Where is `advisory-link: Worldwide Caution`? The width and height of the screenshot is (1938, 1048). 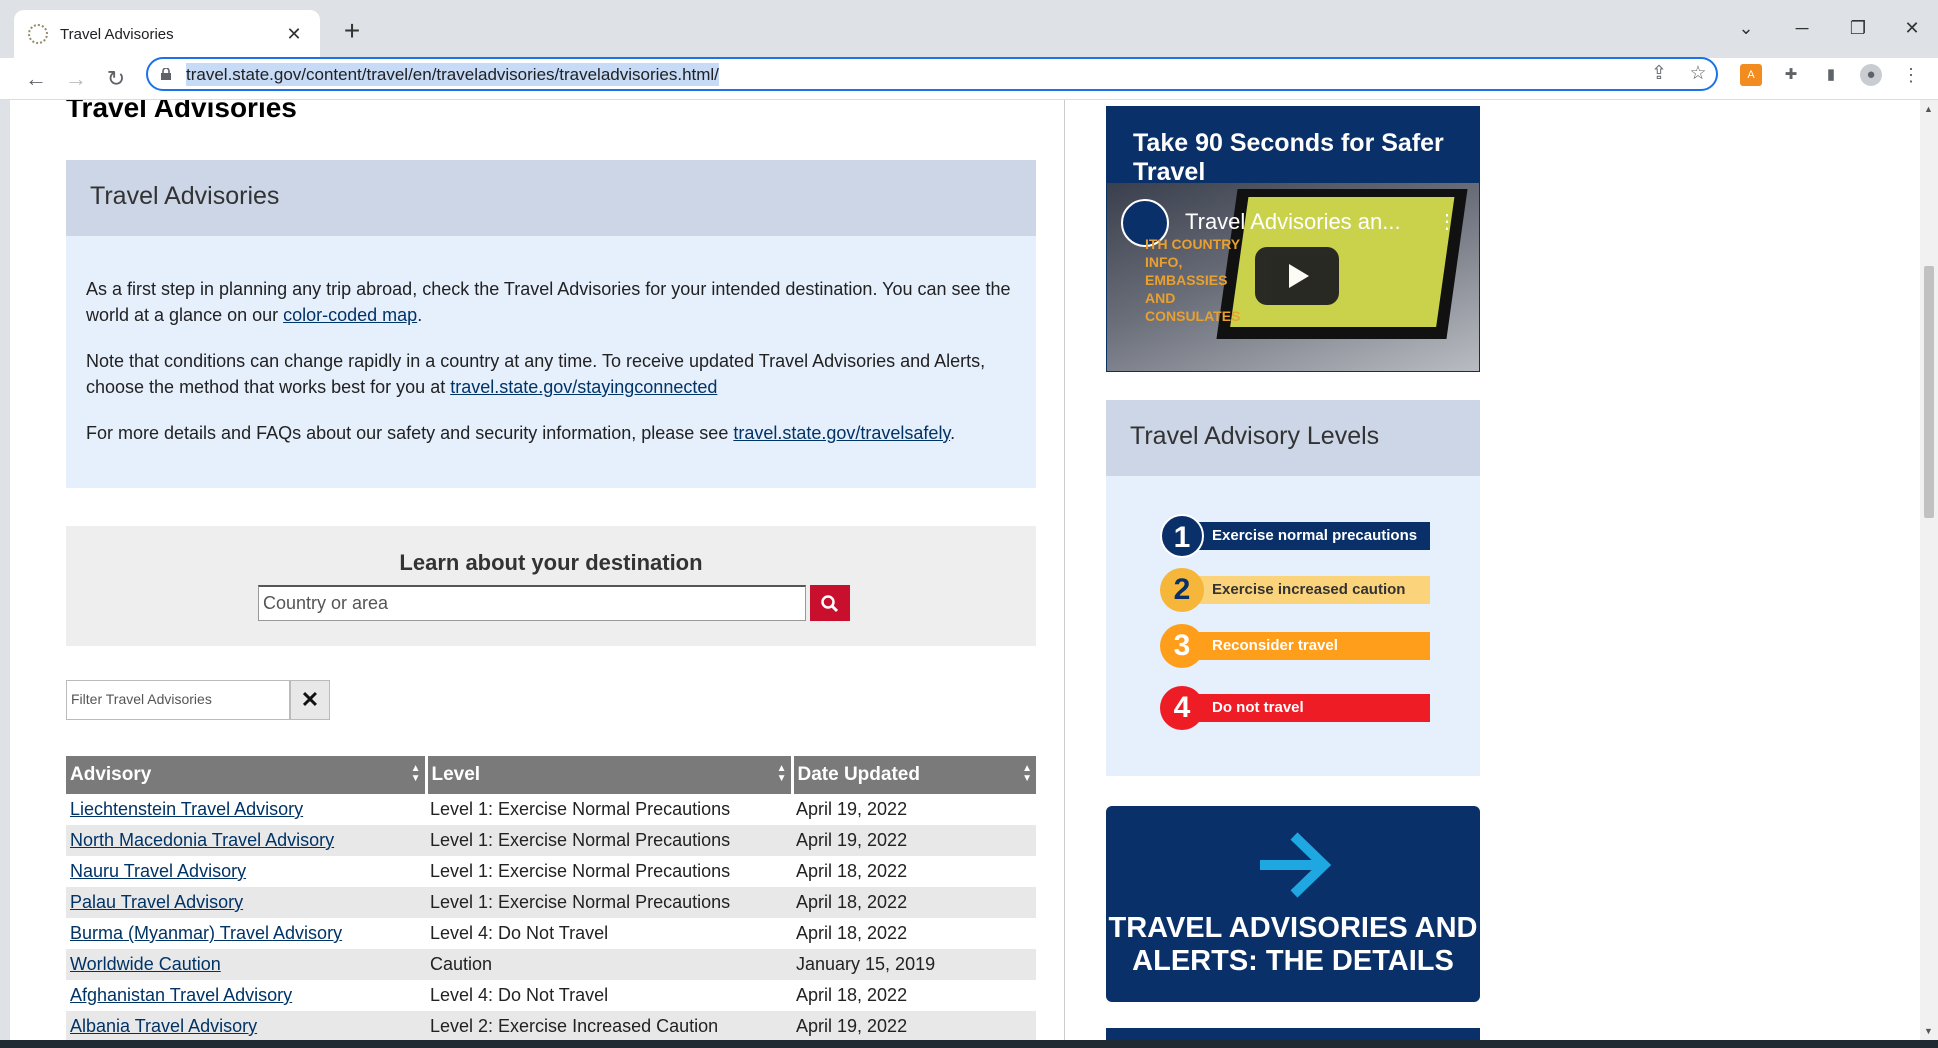 advisory-link: Worldwide Caution is located at coordinates (145, 964).